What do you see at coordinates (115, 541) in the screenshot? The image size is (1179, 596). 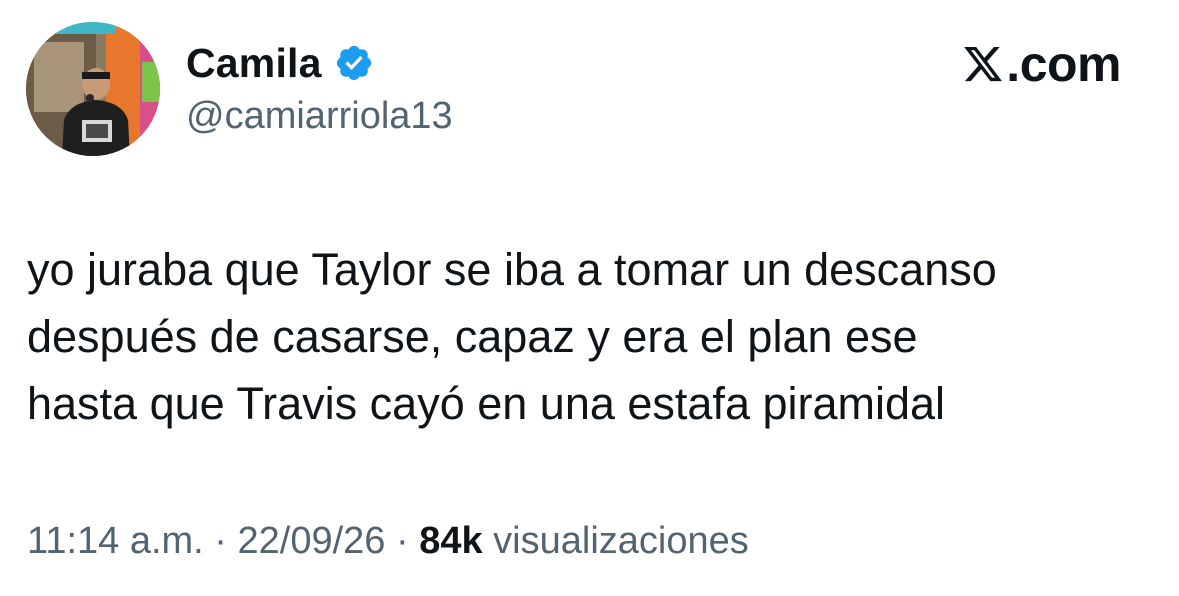 I see `tweet-time: 11:14 a.m.` at bounding box center [115, 541].